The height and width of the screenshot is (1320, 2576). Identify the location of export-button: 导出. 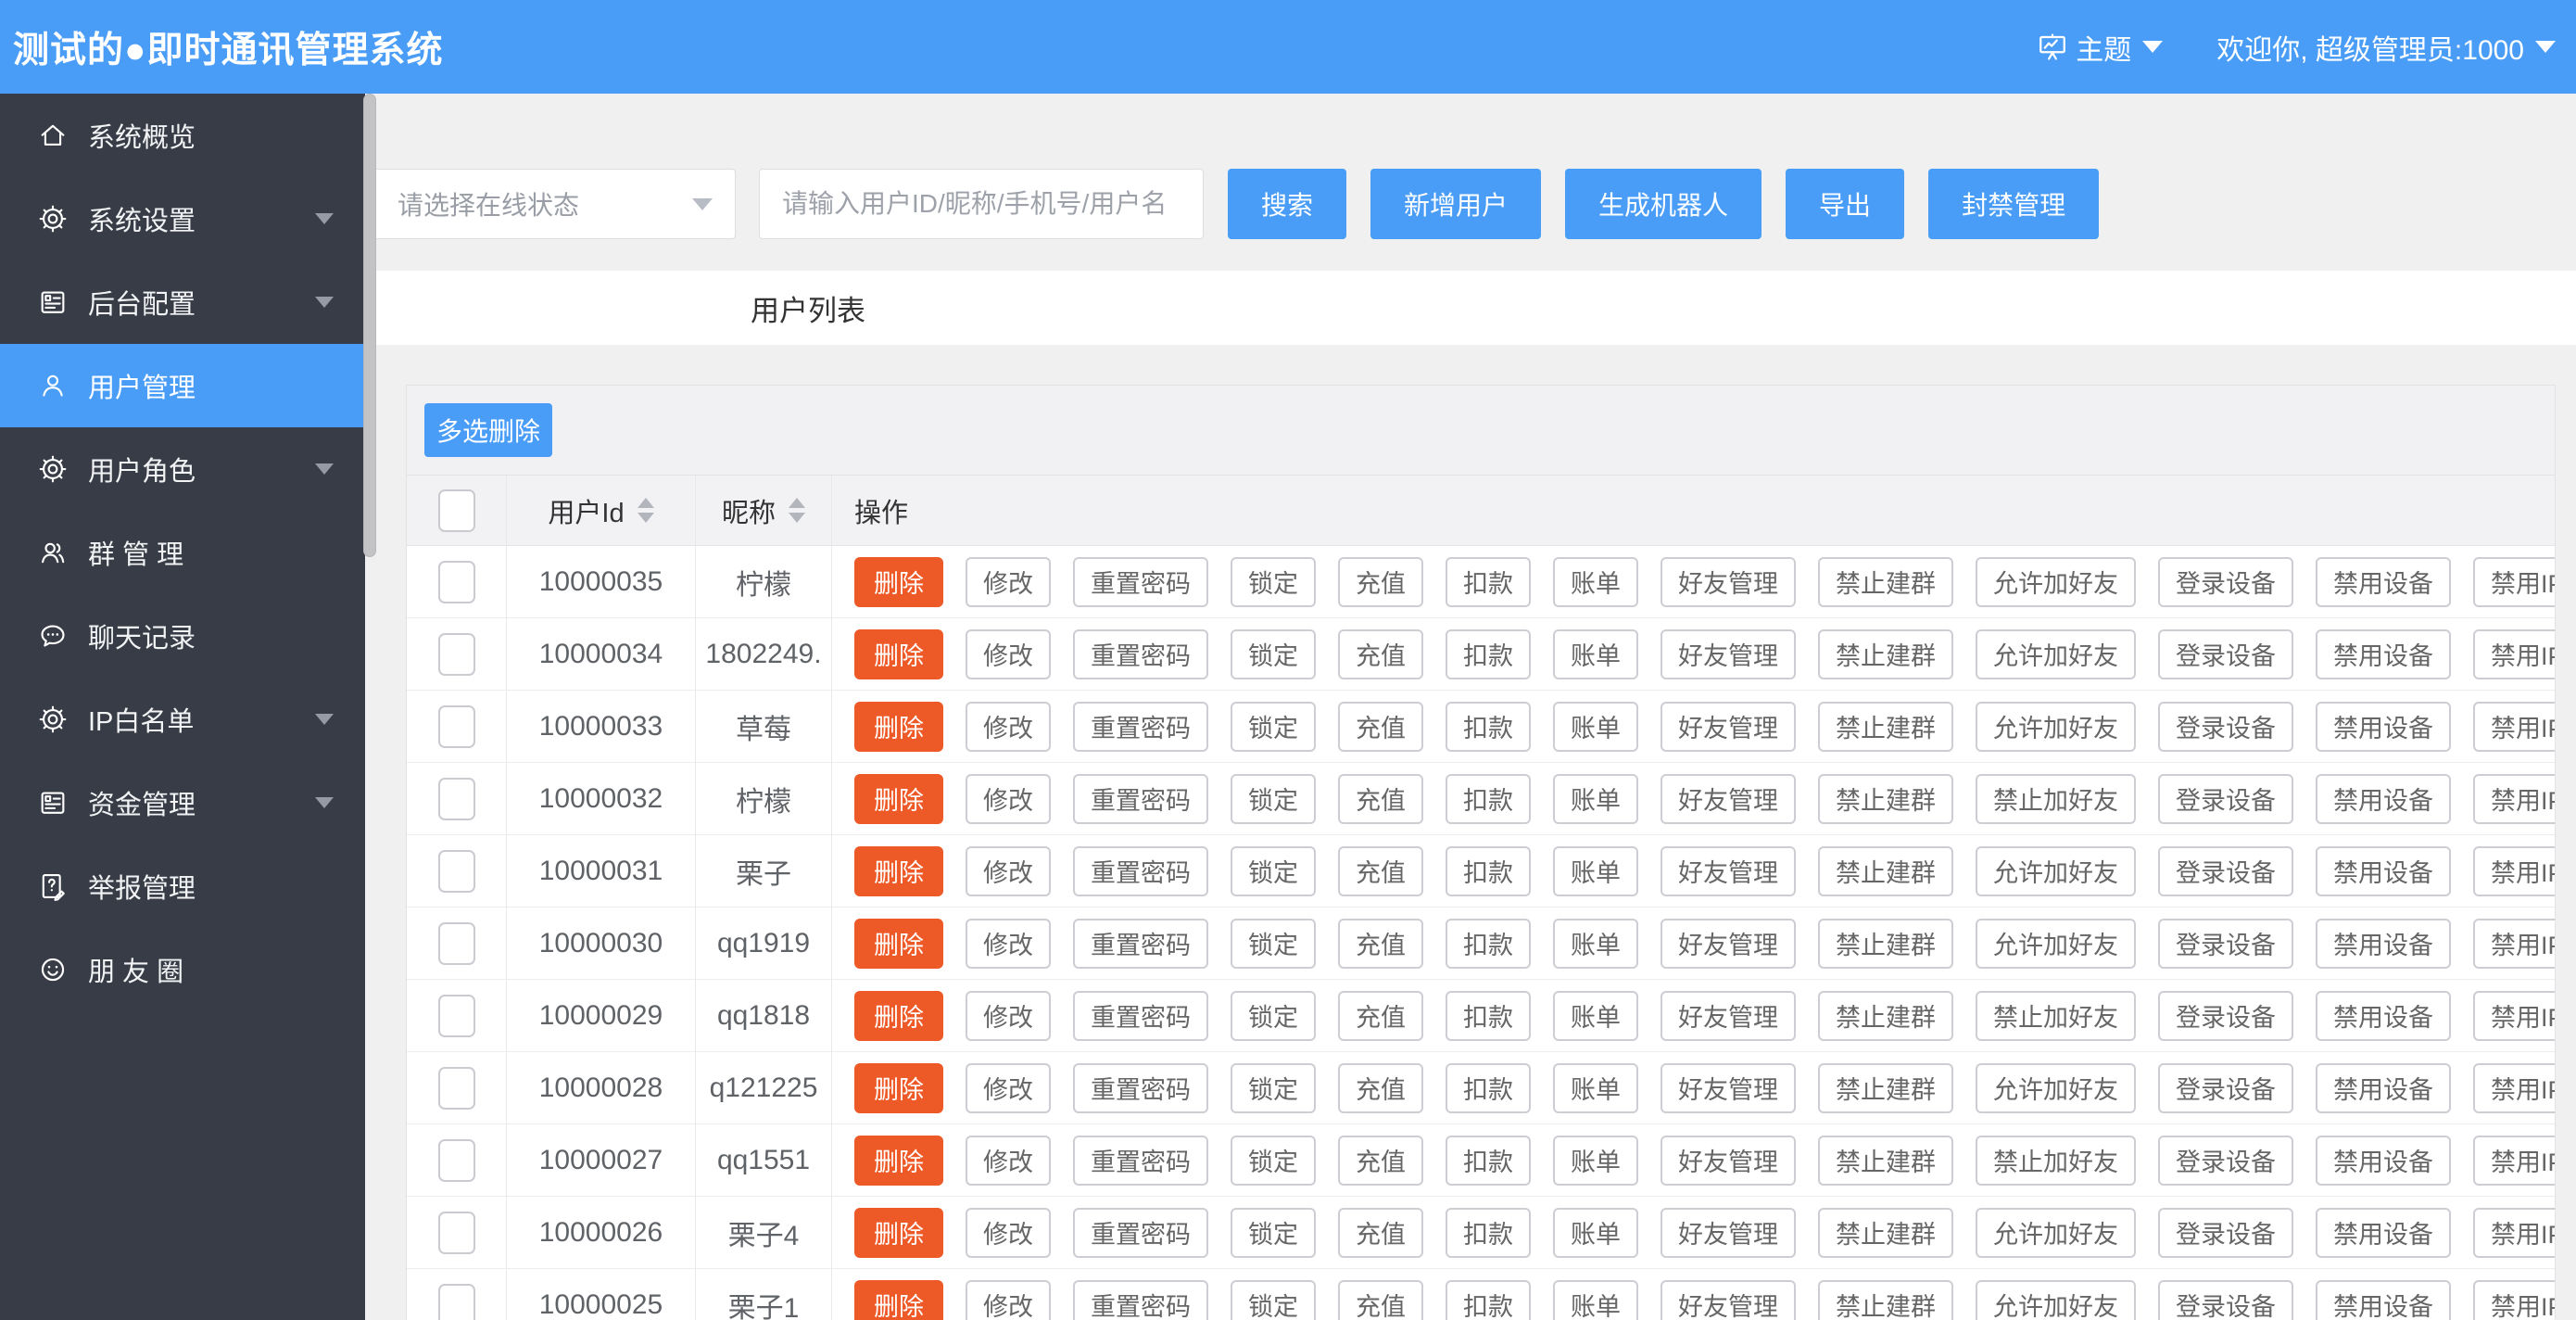
(1845, 204).